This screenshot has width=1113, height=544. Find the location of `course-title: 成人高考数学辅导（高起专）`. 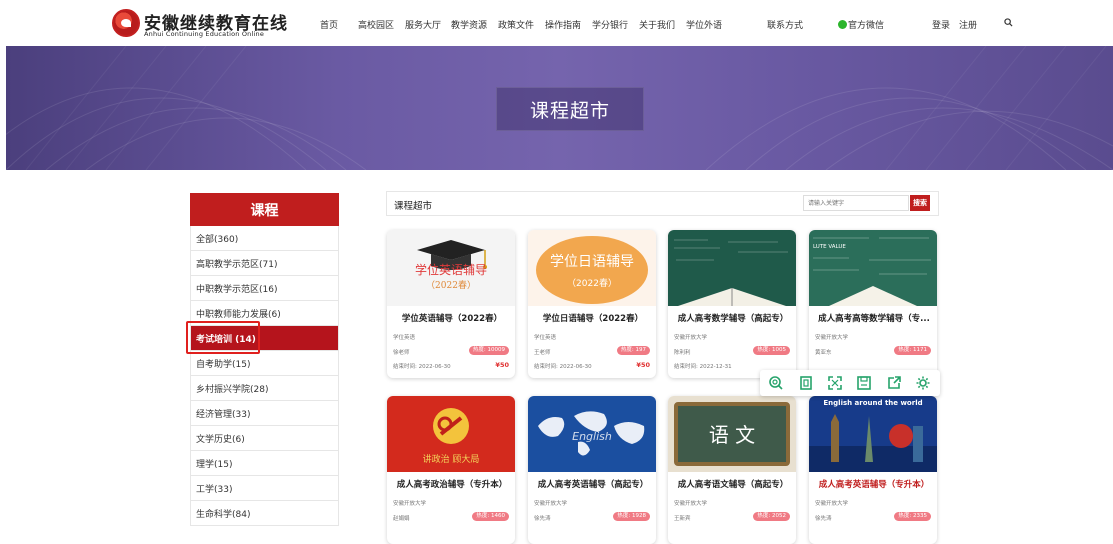

course-title: 成人高考数学辅导（高起专） is located at coordinates (733, 319).